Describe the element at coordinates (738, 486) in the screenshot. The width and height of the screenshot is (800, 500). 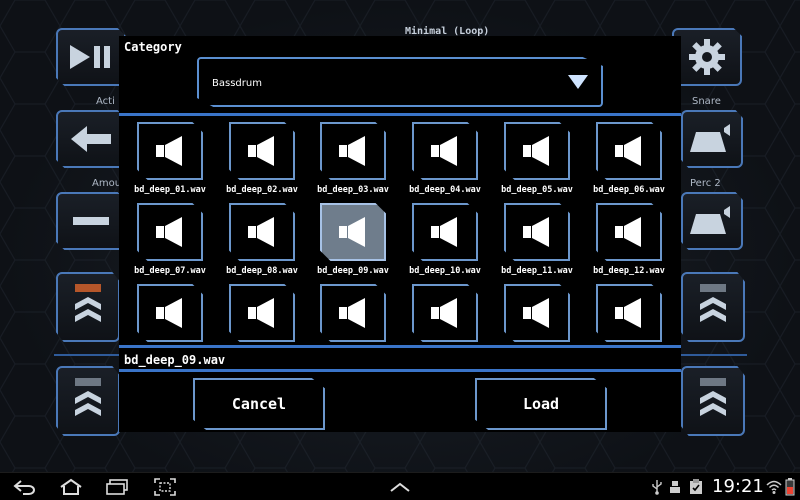
I see `status-clock: 19:21` at that location.